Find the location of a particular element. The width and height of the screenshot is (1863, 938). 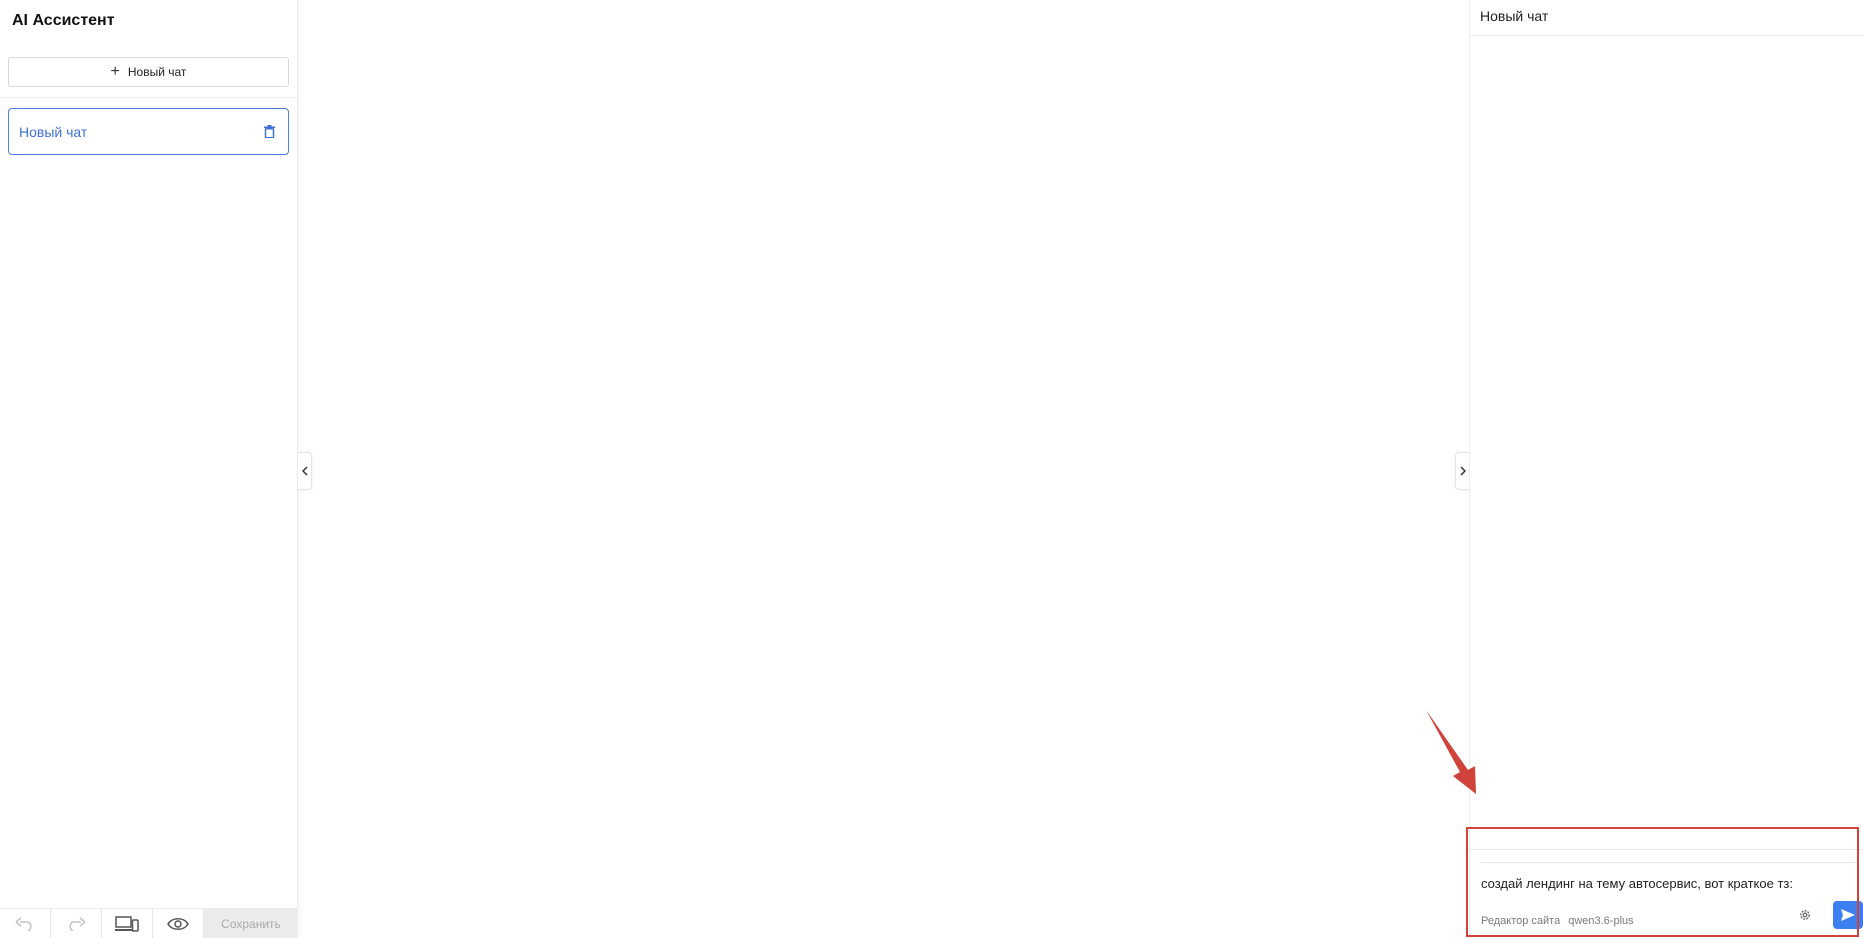

mode-label: Редактор сайта is located at coordinates (1520, 921).